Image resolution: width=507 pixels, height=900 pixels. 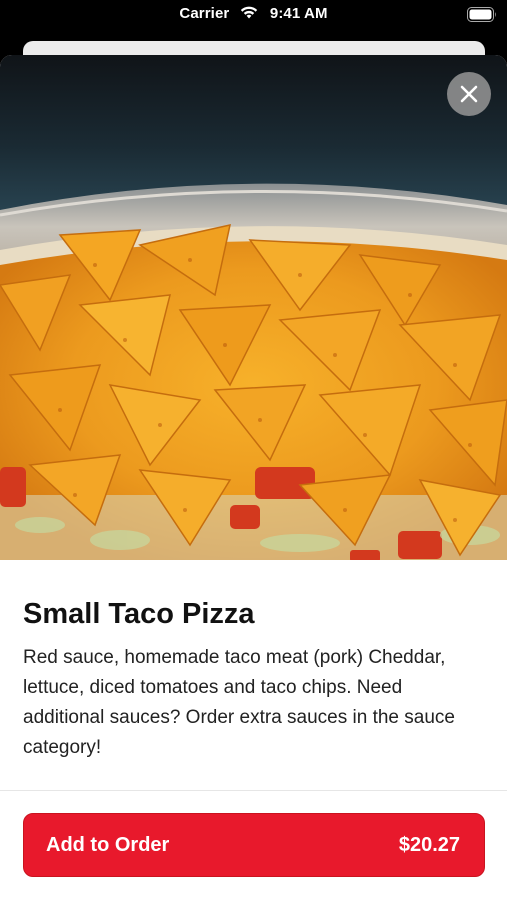 I want to click on wifi-icon, so click(x=248, y=12).